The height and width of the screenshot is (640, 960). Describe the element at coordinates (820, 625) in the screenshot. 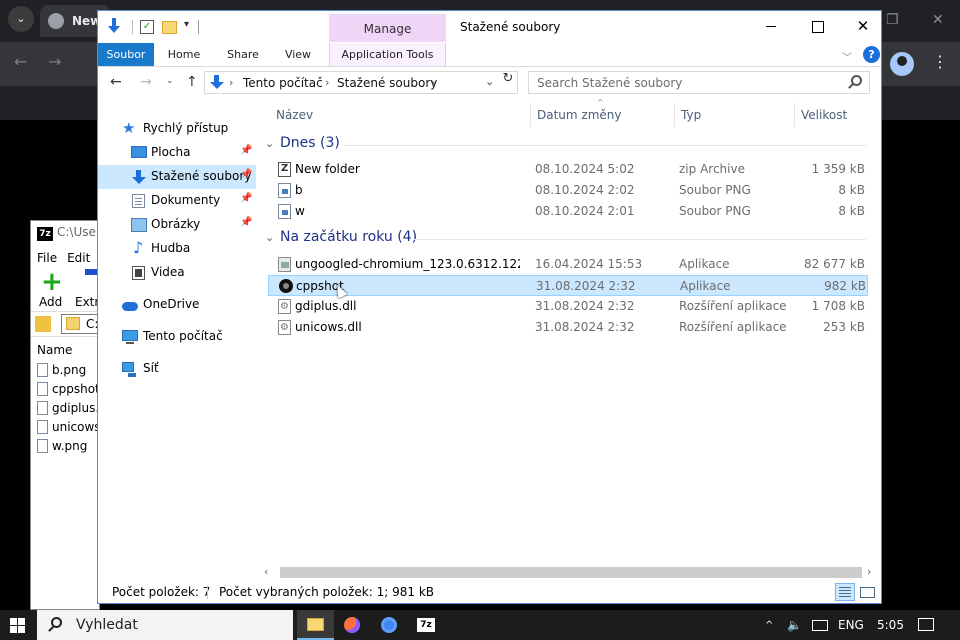

I see `network-status-icon` at that location.